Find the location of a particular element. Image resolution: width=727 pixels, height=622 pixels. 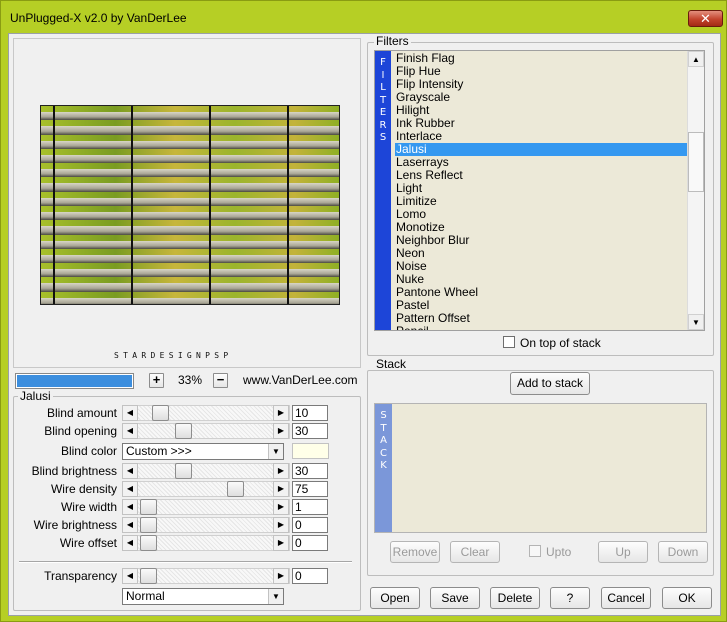

delete-button: Delete is located at coordinates (515, 598).